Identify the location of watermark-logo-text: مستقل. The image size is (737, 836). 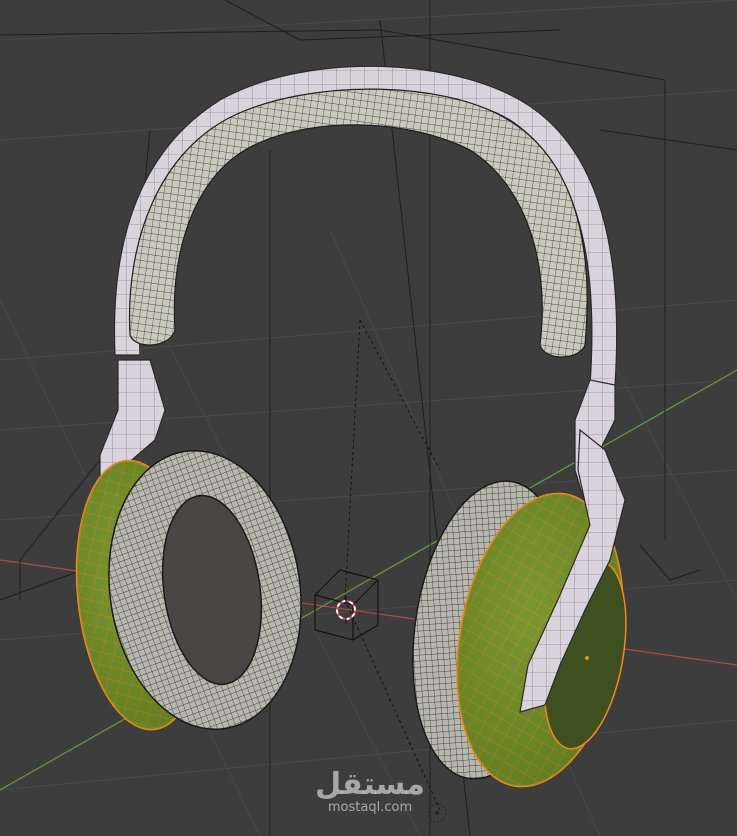
(370, 784).